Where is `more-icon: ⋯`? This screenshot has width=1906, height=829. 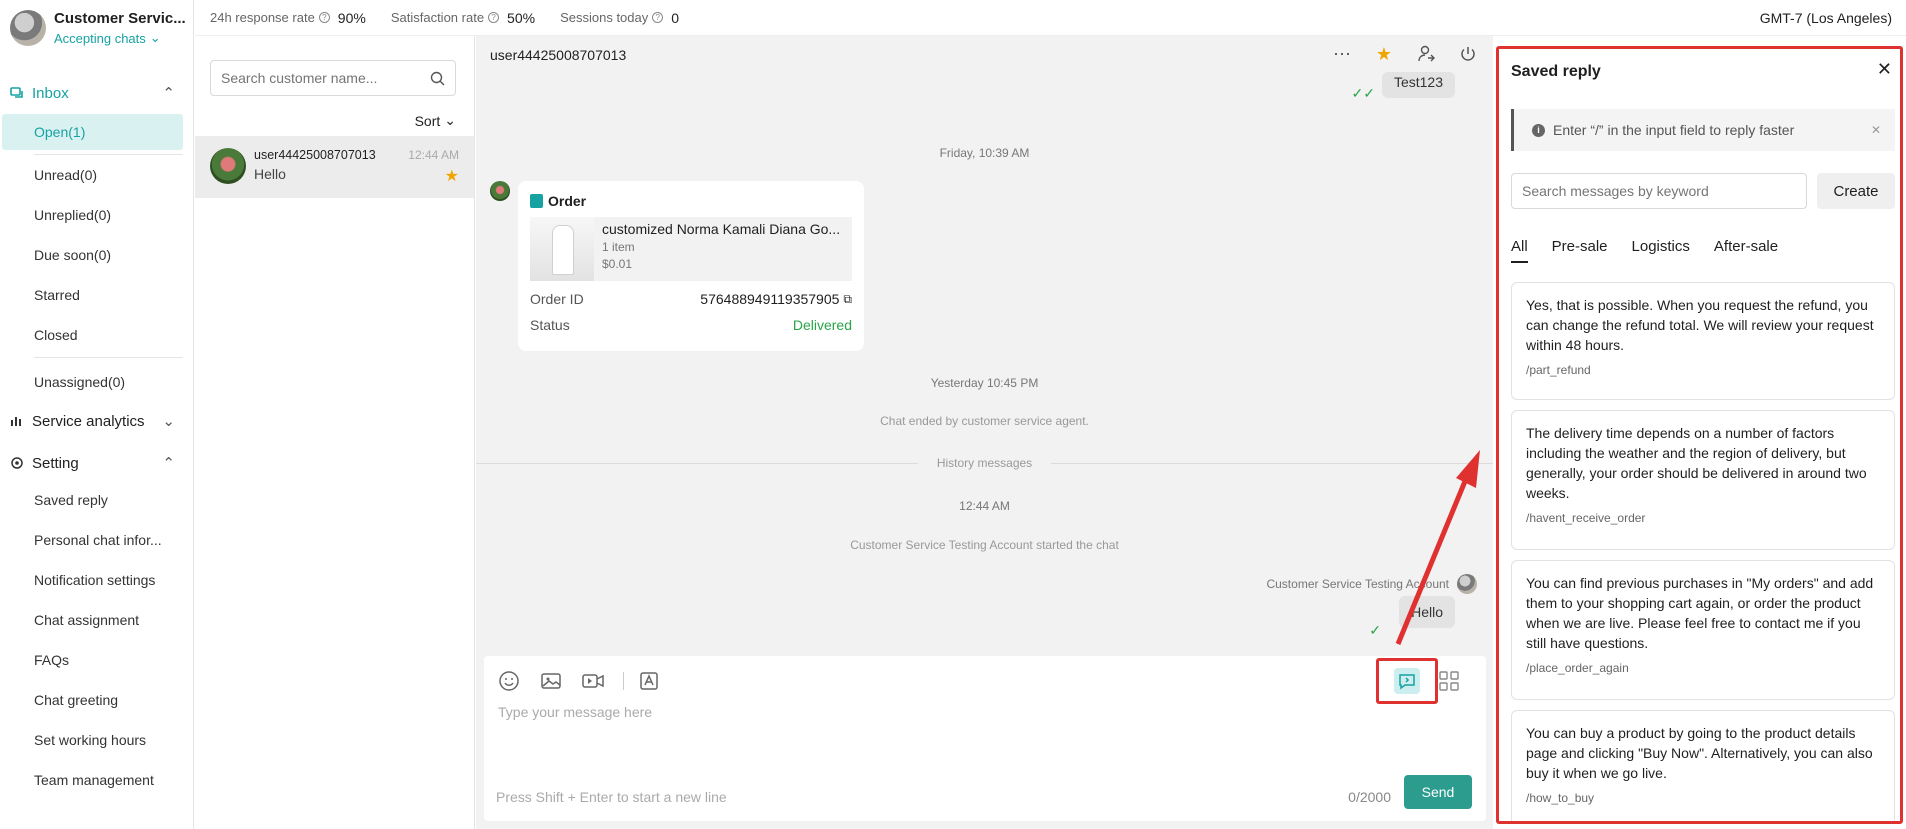
more-icon: ⋯ is located at coordinates (1342, 54).